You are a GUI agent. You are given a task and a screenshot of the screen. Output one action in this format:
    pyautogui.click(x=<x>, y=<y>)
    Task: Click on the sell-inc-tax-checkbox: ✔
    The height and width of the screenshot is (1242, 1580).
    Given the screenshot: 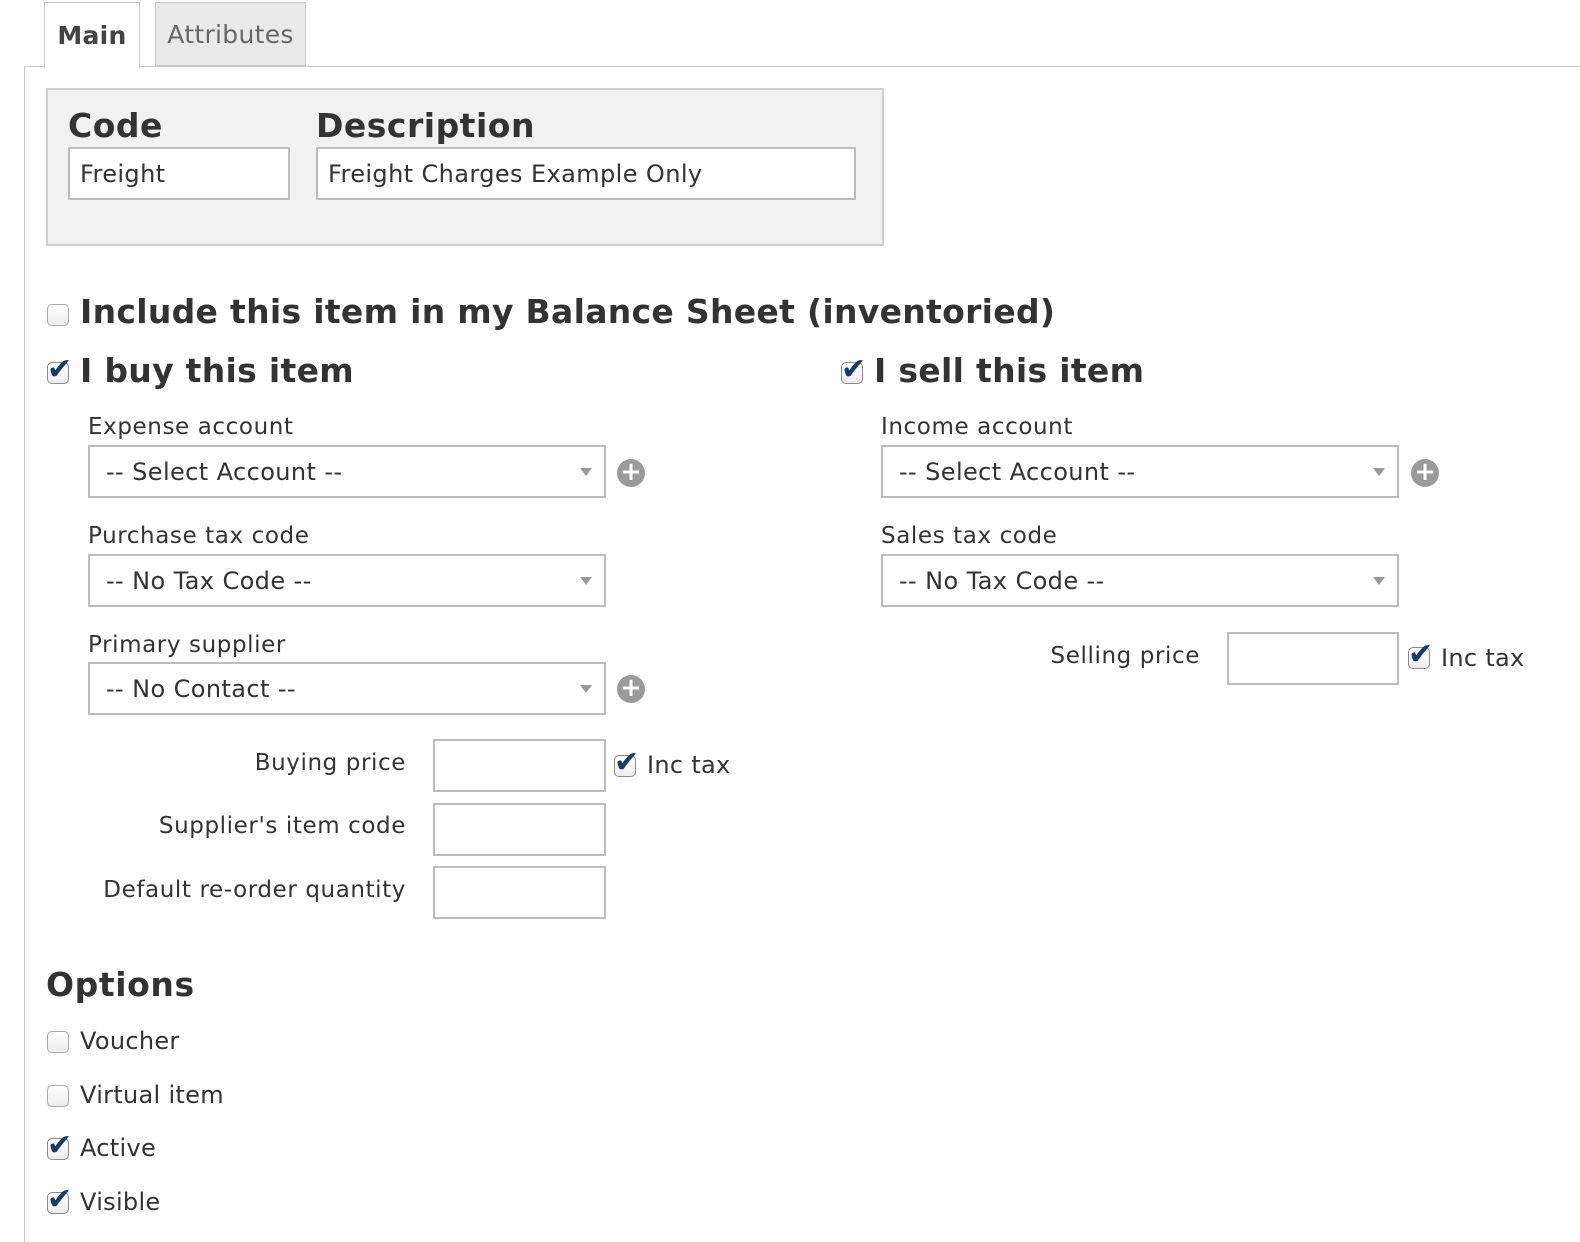 What is the action you would take?
    pyautogui.click(x=1420, y=655)
    